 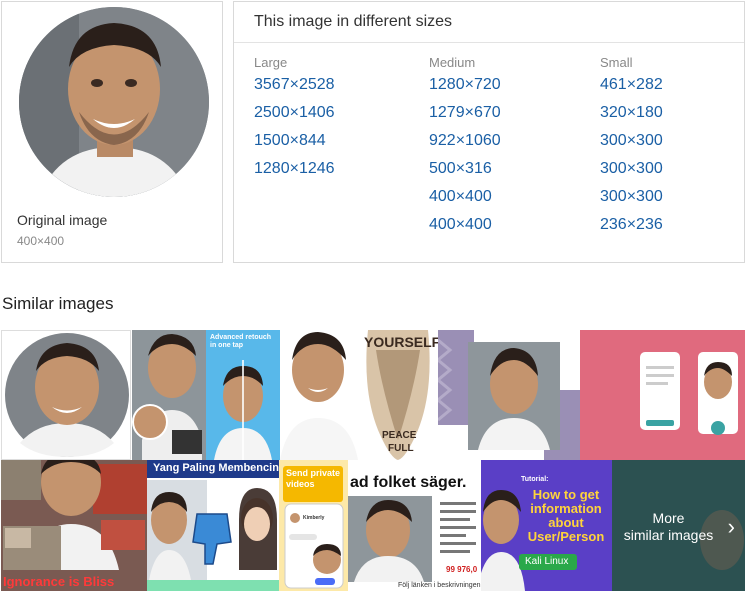 What do you see at coordinates (243, 395) in the screenshot?
I see `similar-image-tile: Advanced retouch in one tap` at bounding box center [243, 395].